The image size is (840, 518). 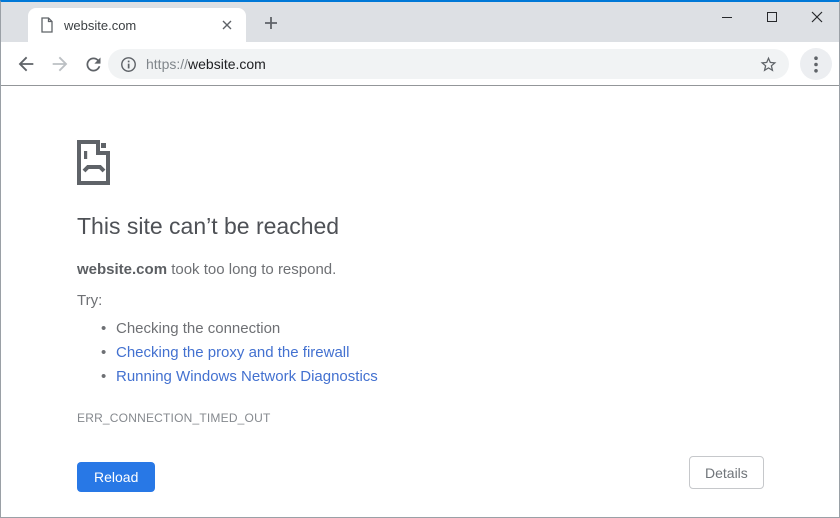 I want to click on browser-menu-button, so click(x=816, y=64).